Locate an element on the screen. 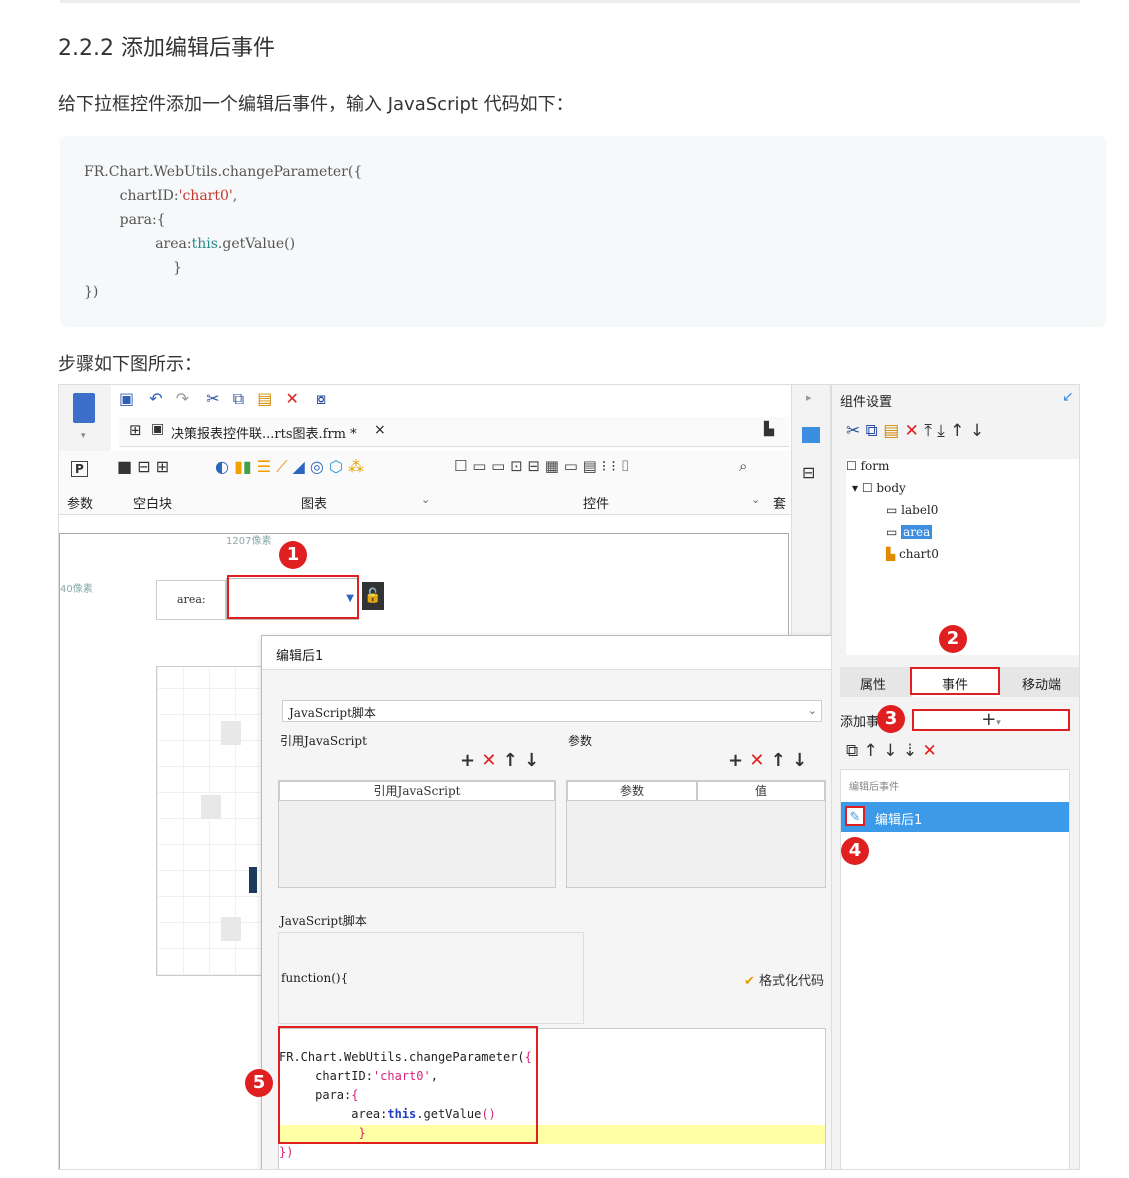 This screenshot has height=1178, width=1129. chevron-down-icon: ▾ is located at coordinates (83, 436).